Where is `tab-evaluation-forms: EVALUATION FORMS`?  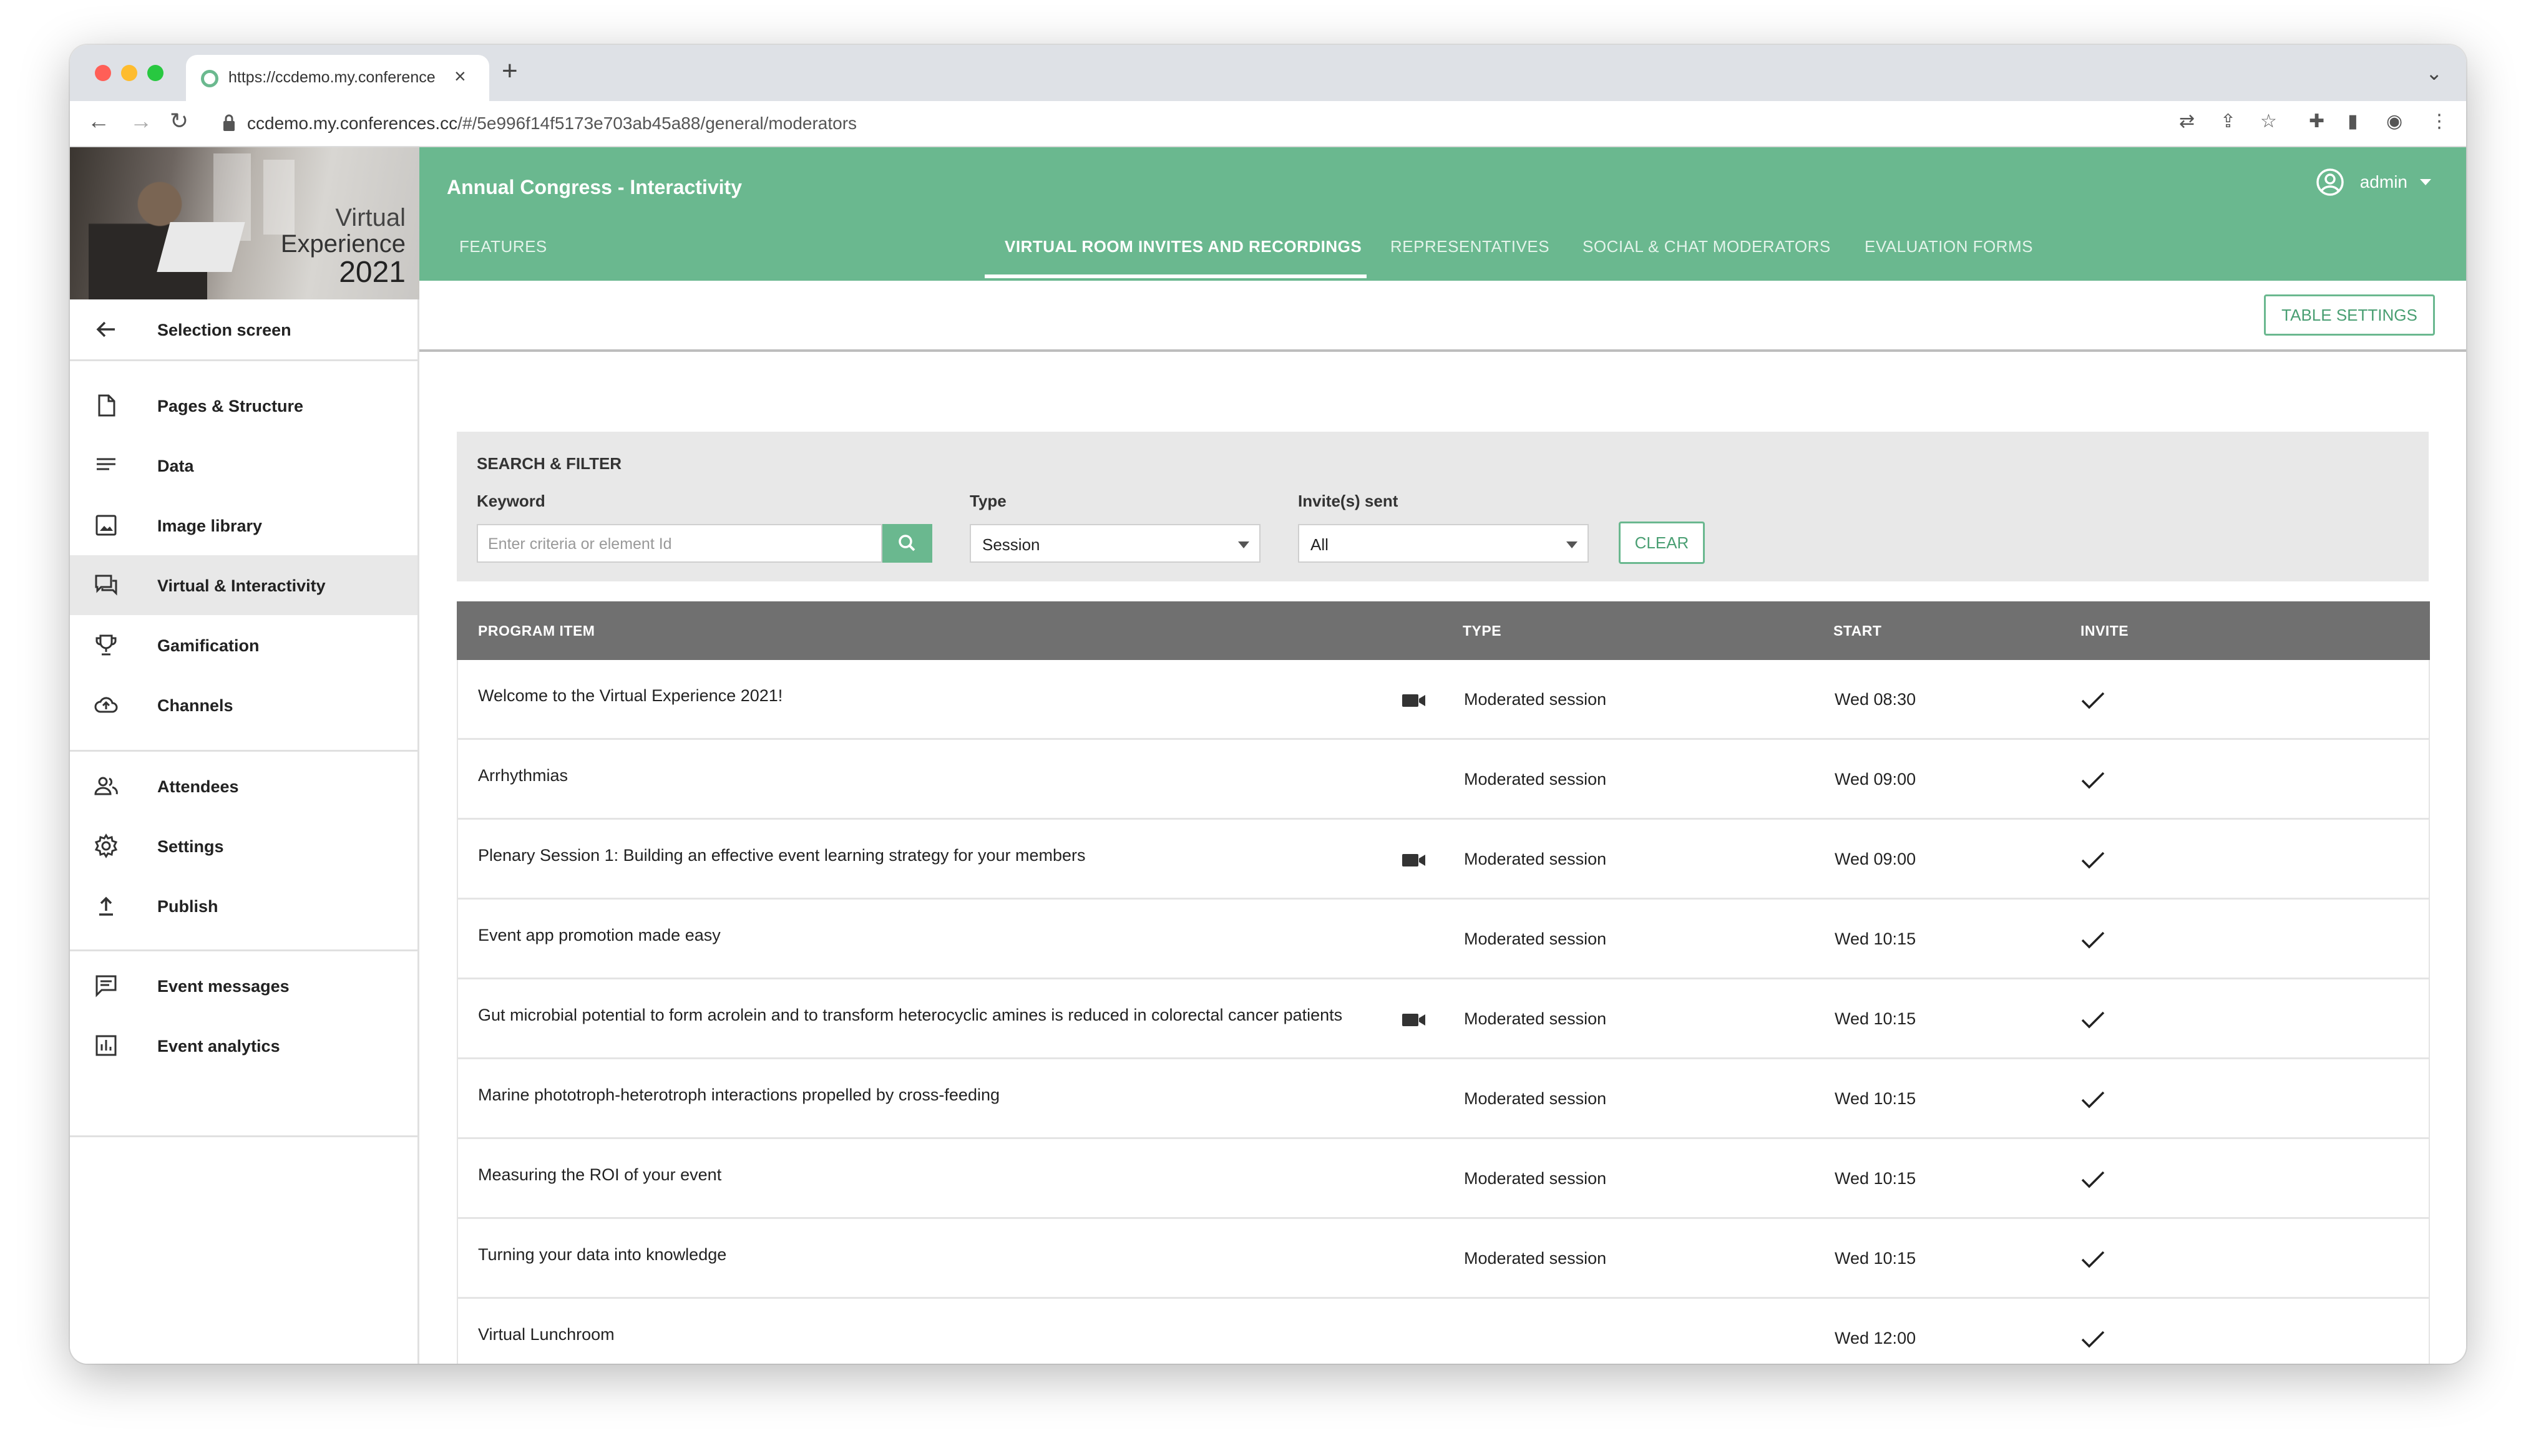 tab-evaluation-forms: EVALUATION FORMS is located at coordinates (1949, 246).